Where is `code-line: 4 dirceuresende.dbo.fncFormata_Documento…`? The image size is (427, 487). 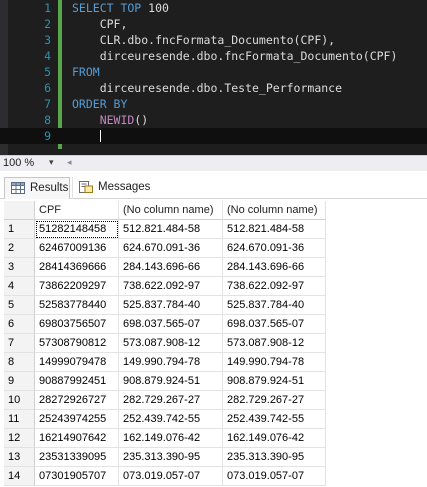 code-line: 4 dirceuresende.dbo.fncFormata_Documento… is located at coordinates (213, 56).